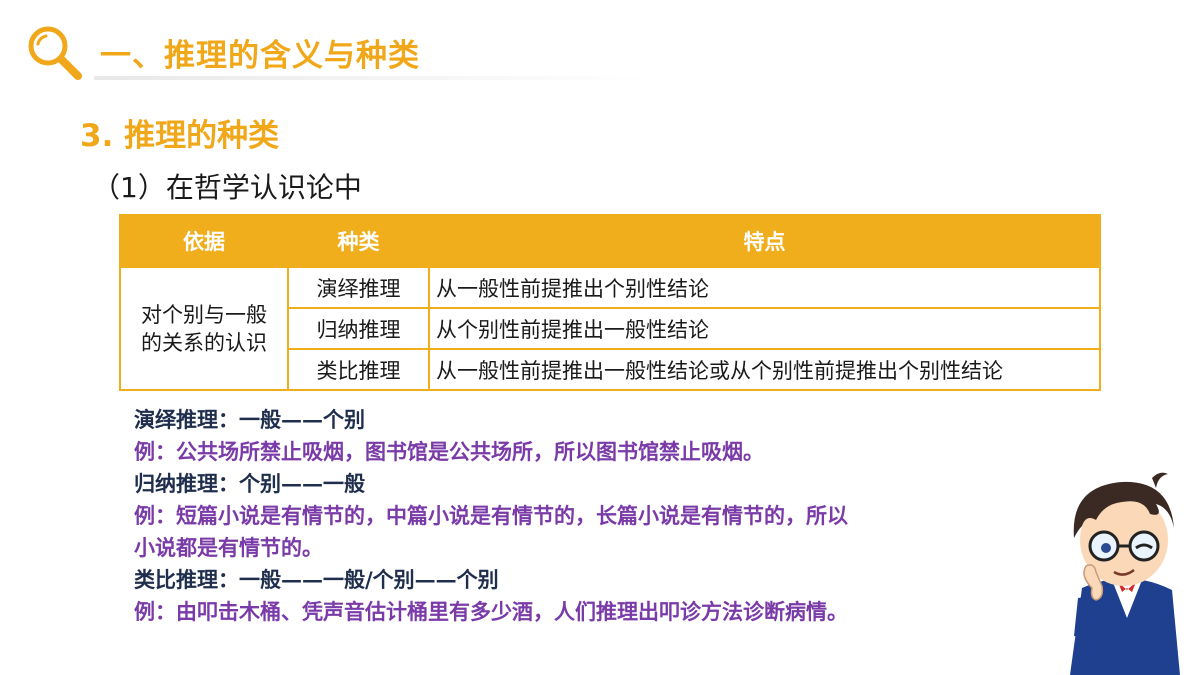 The image size is (1200, 675). Describe the element at coordinates (55, 53) in the screenshot. I see `search-icon` at that location.